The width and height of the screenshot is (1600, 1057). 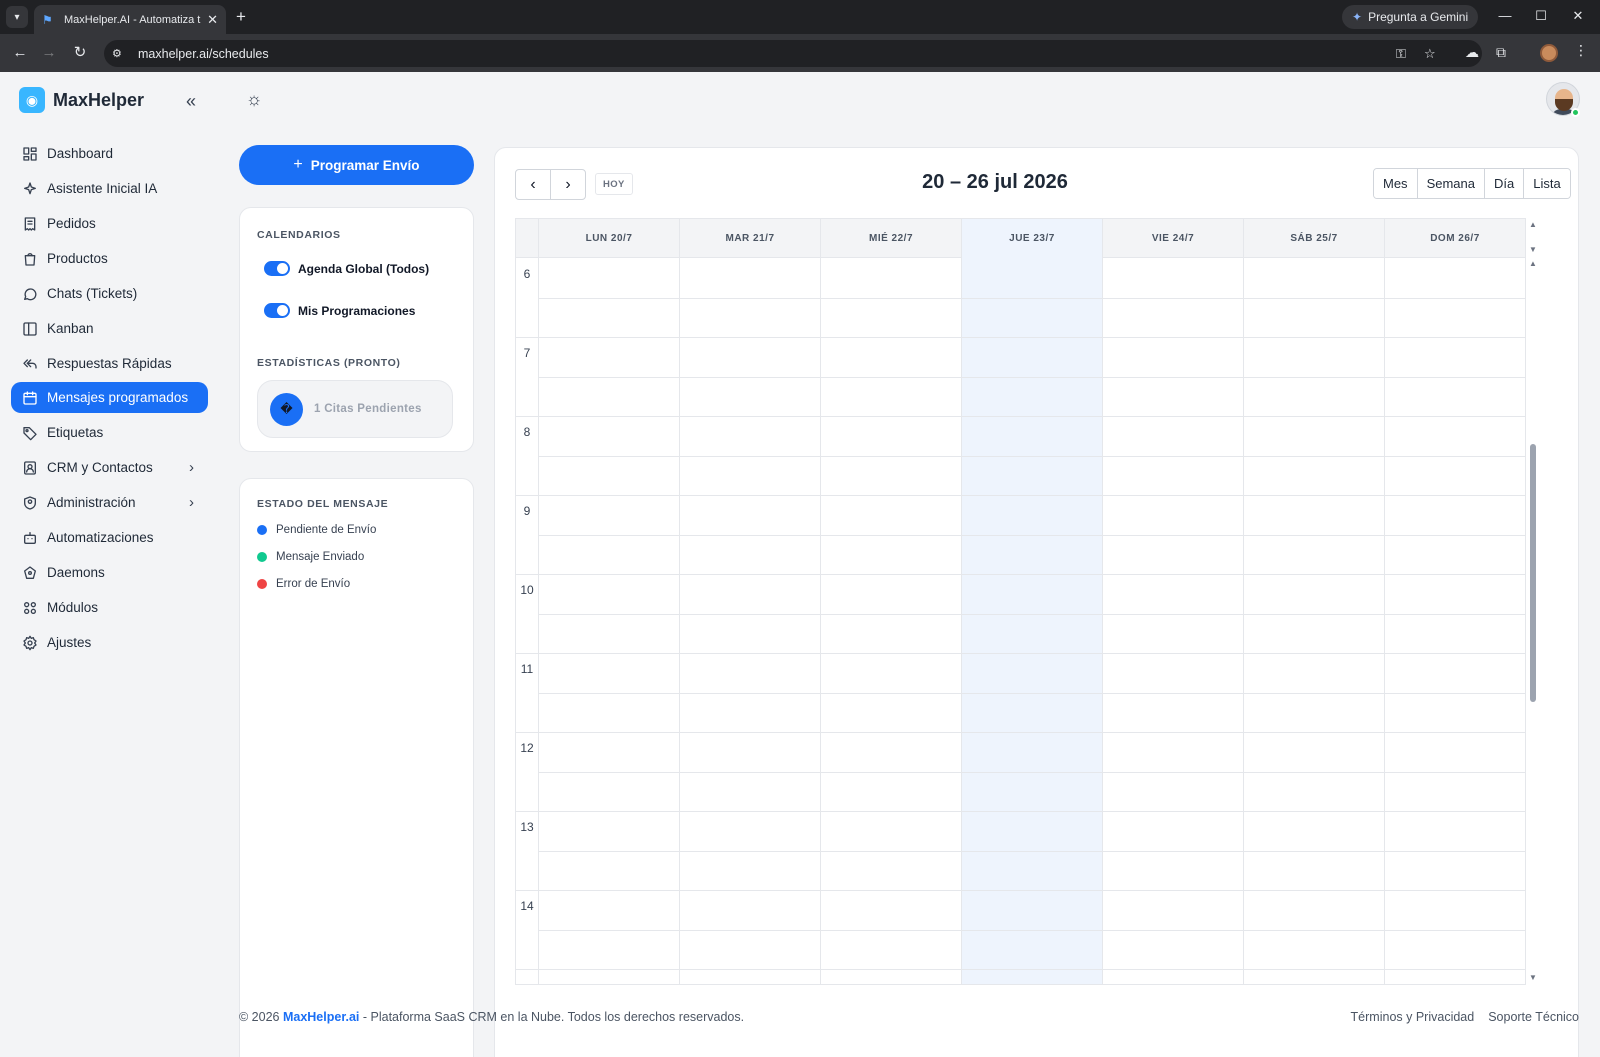 I want to click on terms-link: Términos y Privacidad, so click(x=1413, y=1017).